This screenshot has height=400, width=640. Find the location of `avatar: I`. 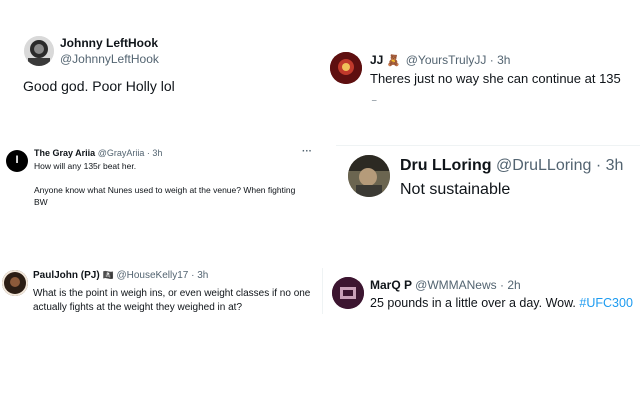

avatar: I is located at coordinates (17, 161).